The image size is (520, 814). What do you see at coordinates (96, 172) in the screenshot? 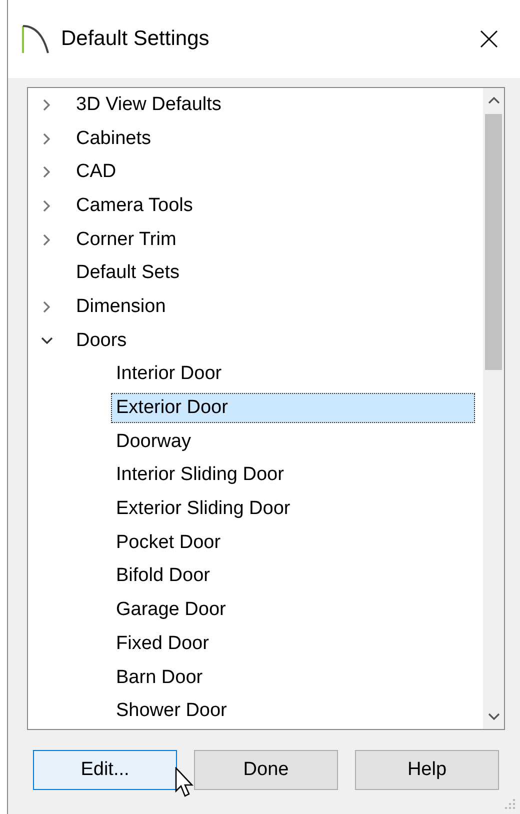
I see `tree-item: CAD` at bounding box center [96, 172].